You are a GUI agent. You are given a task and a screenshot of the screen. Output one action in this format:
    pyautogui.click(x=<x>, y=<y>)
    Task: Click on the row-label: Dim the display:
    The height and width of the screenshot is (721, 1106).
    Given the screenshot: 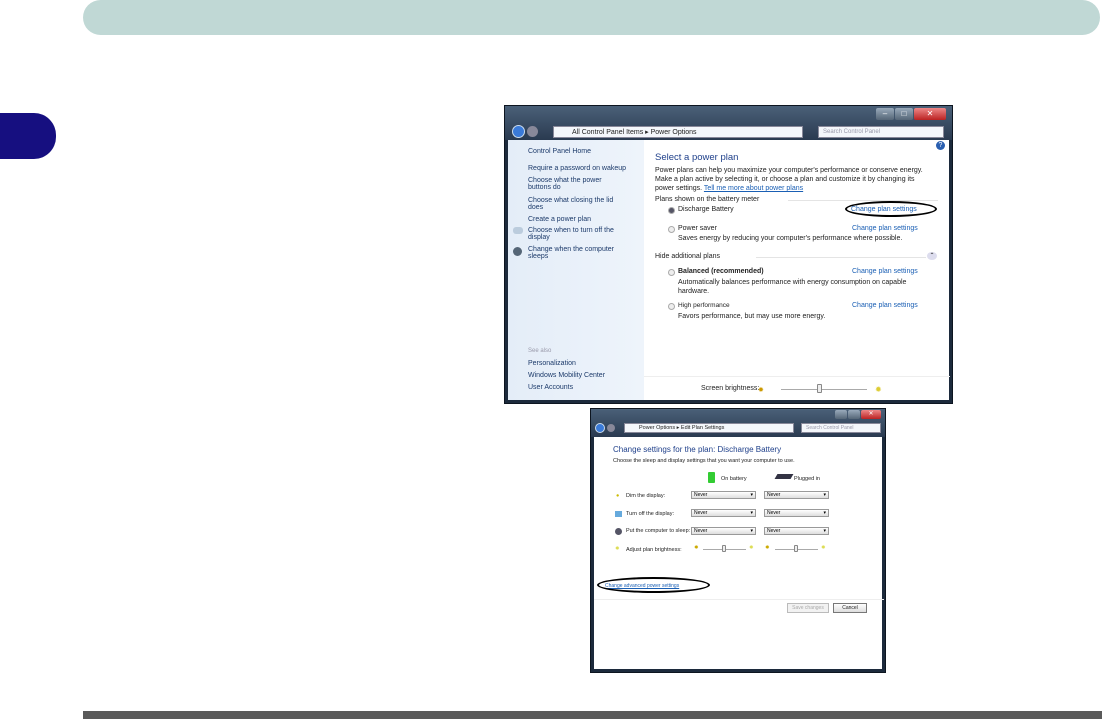 What is the action you would take?
    pyautogui.click(x=646, y=496)
    